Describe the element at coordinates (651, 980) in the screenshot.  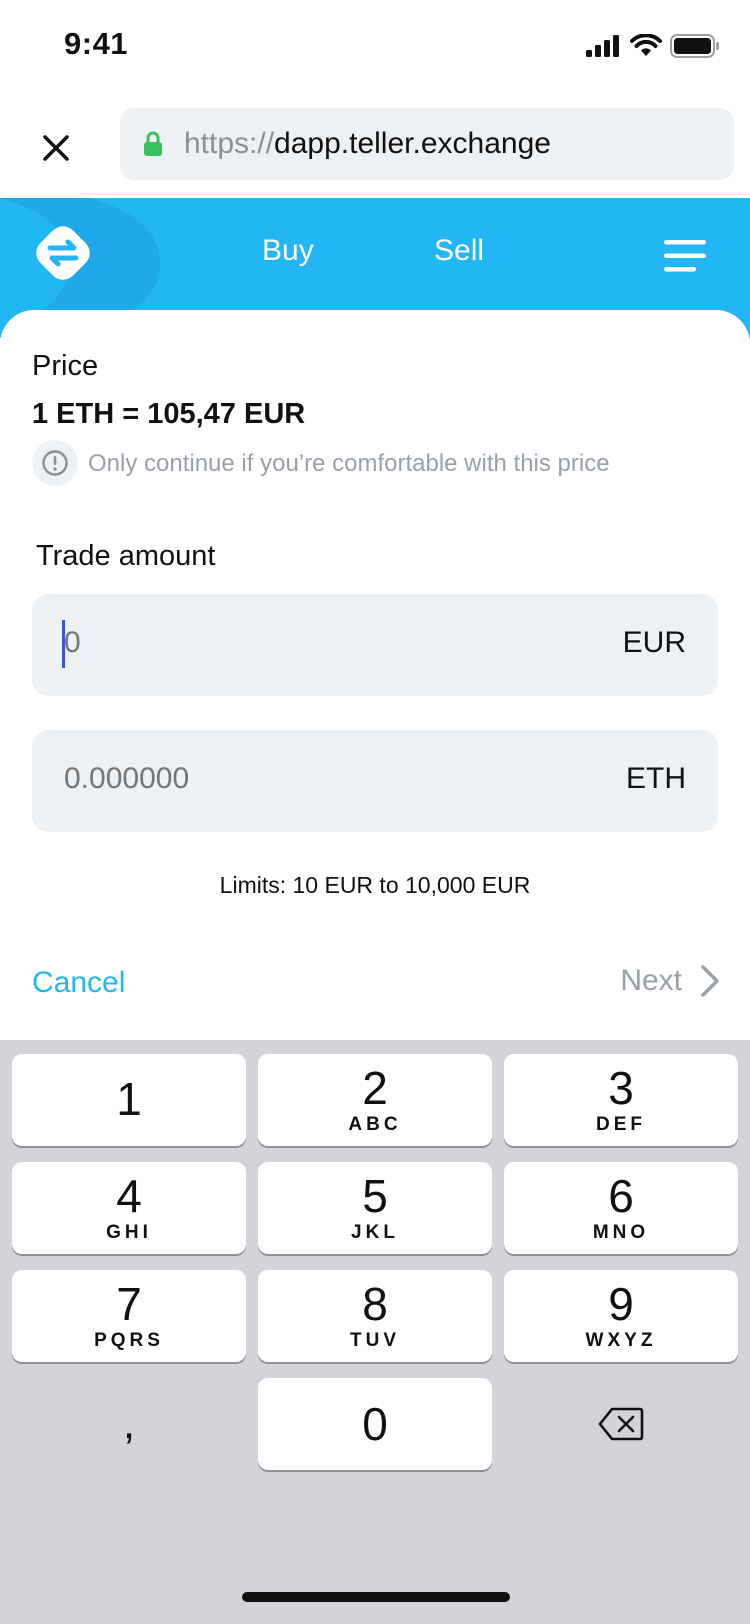
I see `next-label: Next` at that location.